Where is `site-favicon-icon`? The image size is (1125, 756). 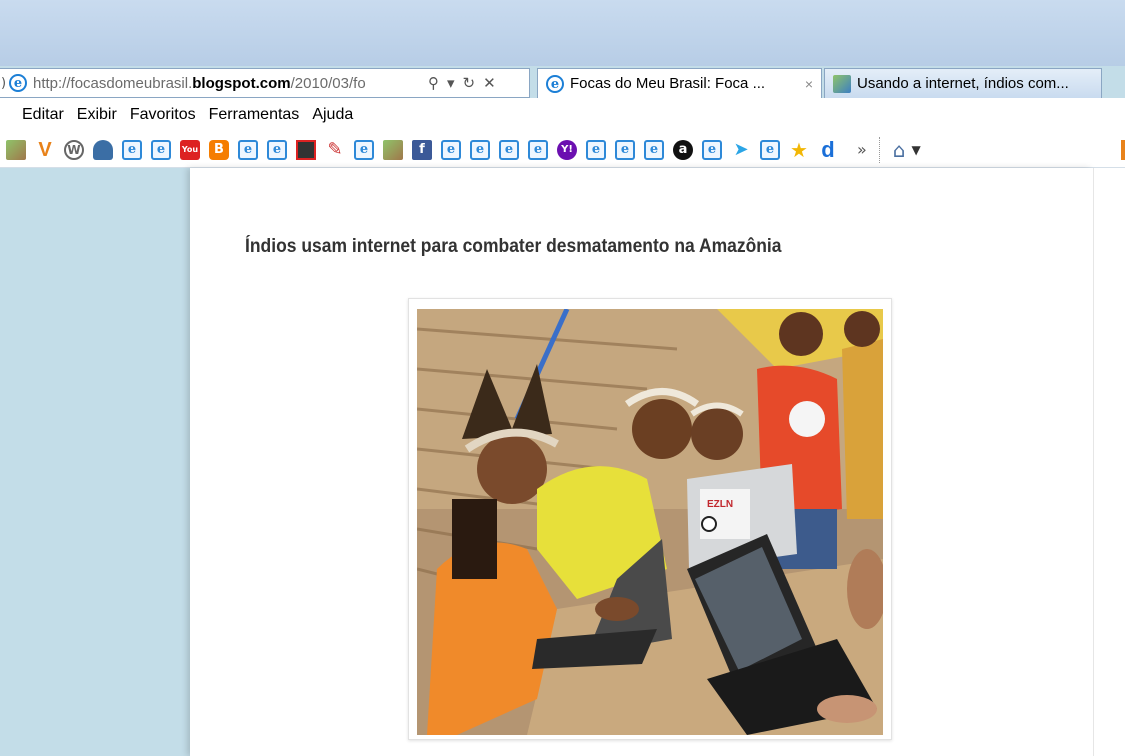
site-favicon-icon is located at coordinates (842, 83).